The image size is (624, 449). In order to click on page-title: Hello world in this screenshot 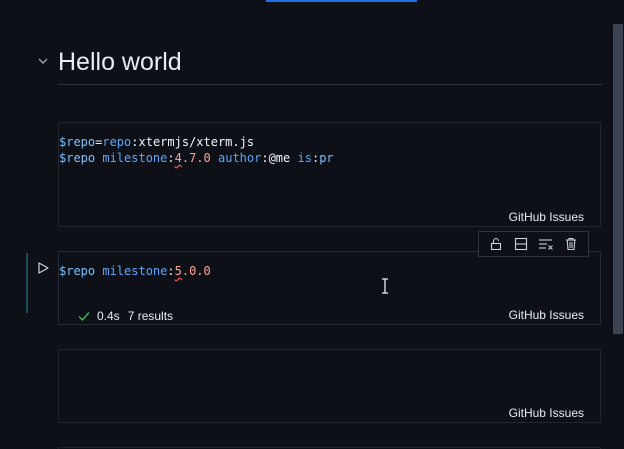, I will do `click(120, 62)`.